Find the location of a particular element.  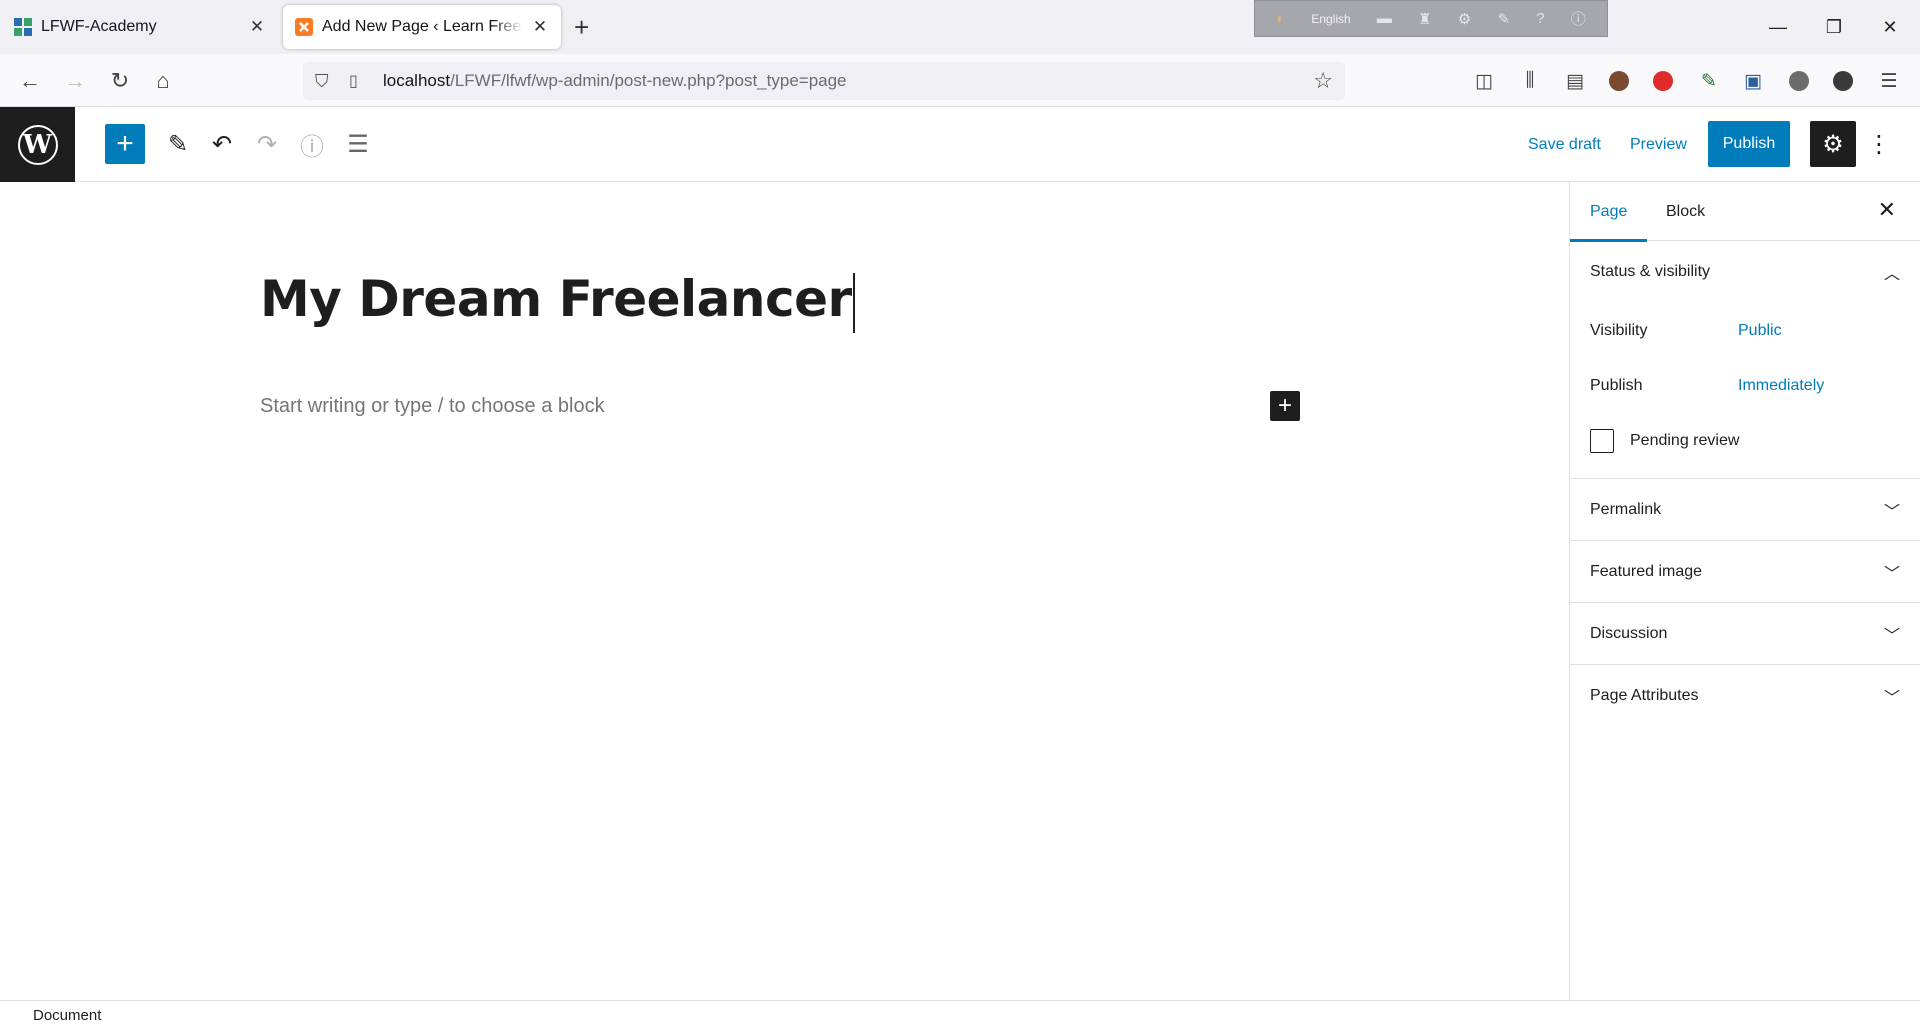

close-window-icon: ✕ is located at coordinates (1890, 27).